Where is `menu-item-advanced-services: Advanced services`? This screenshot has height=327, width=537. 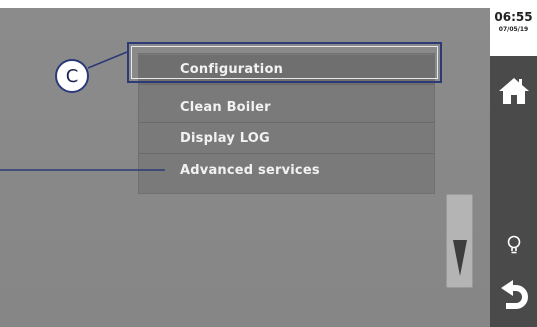 menu-item-advanced-services: Advanced services is located at coordinates (286, 170).